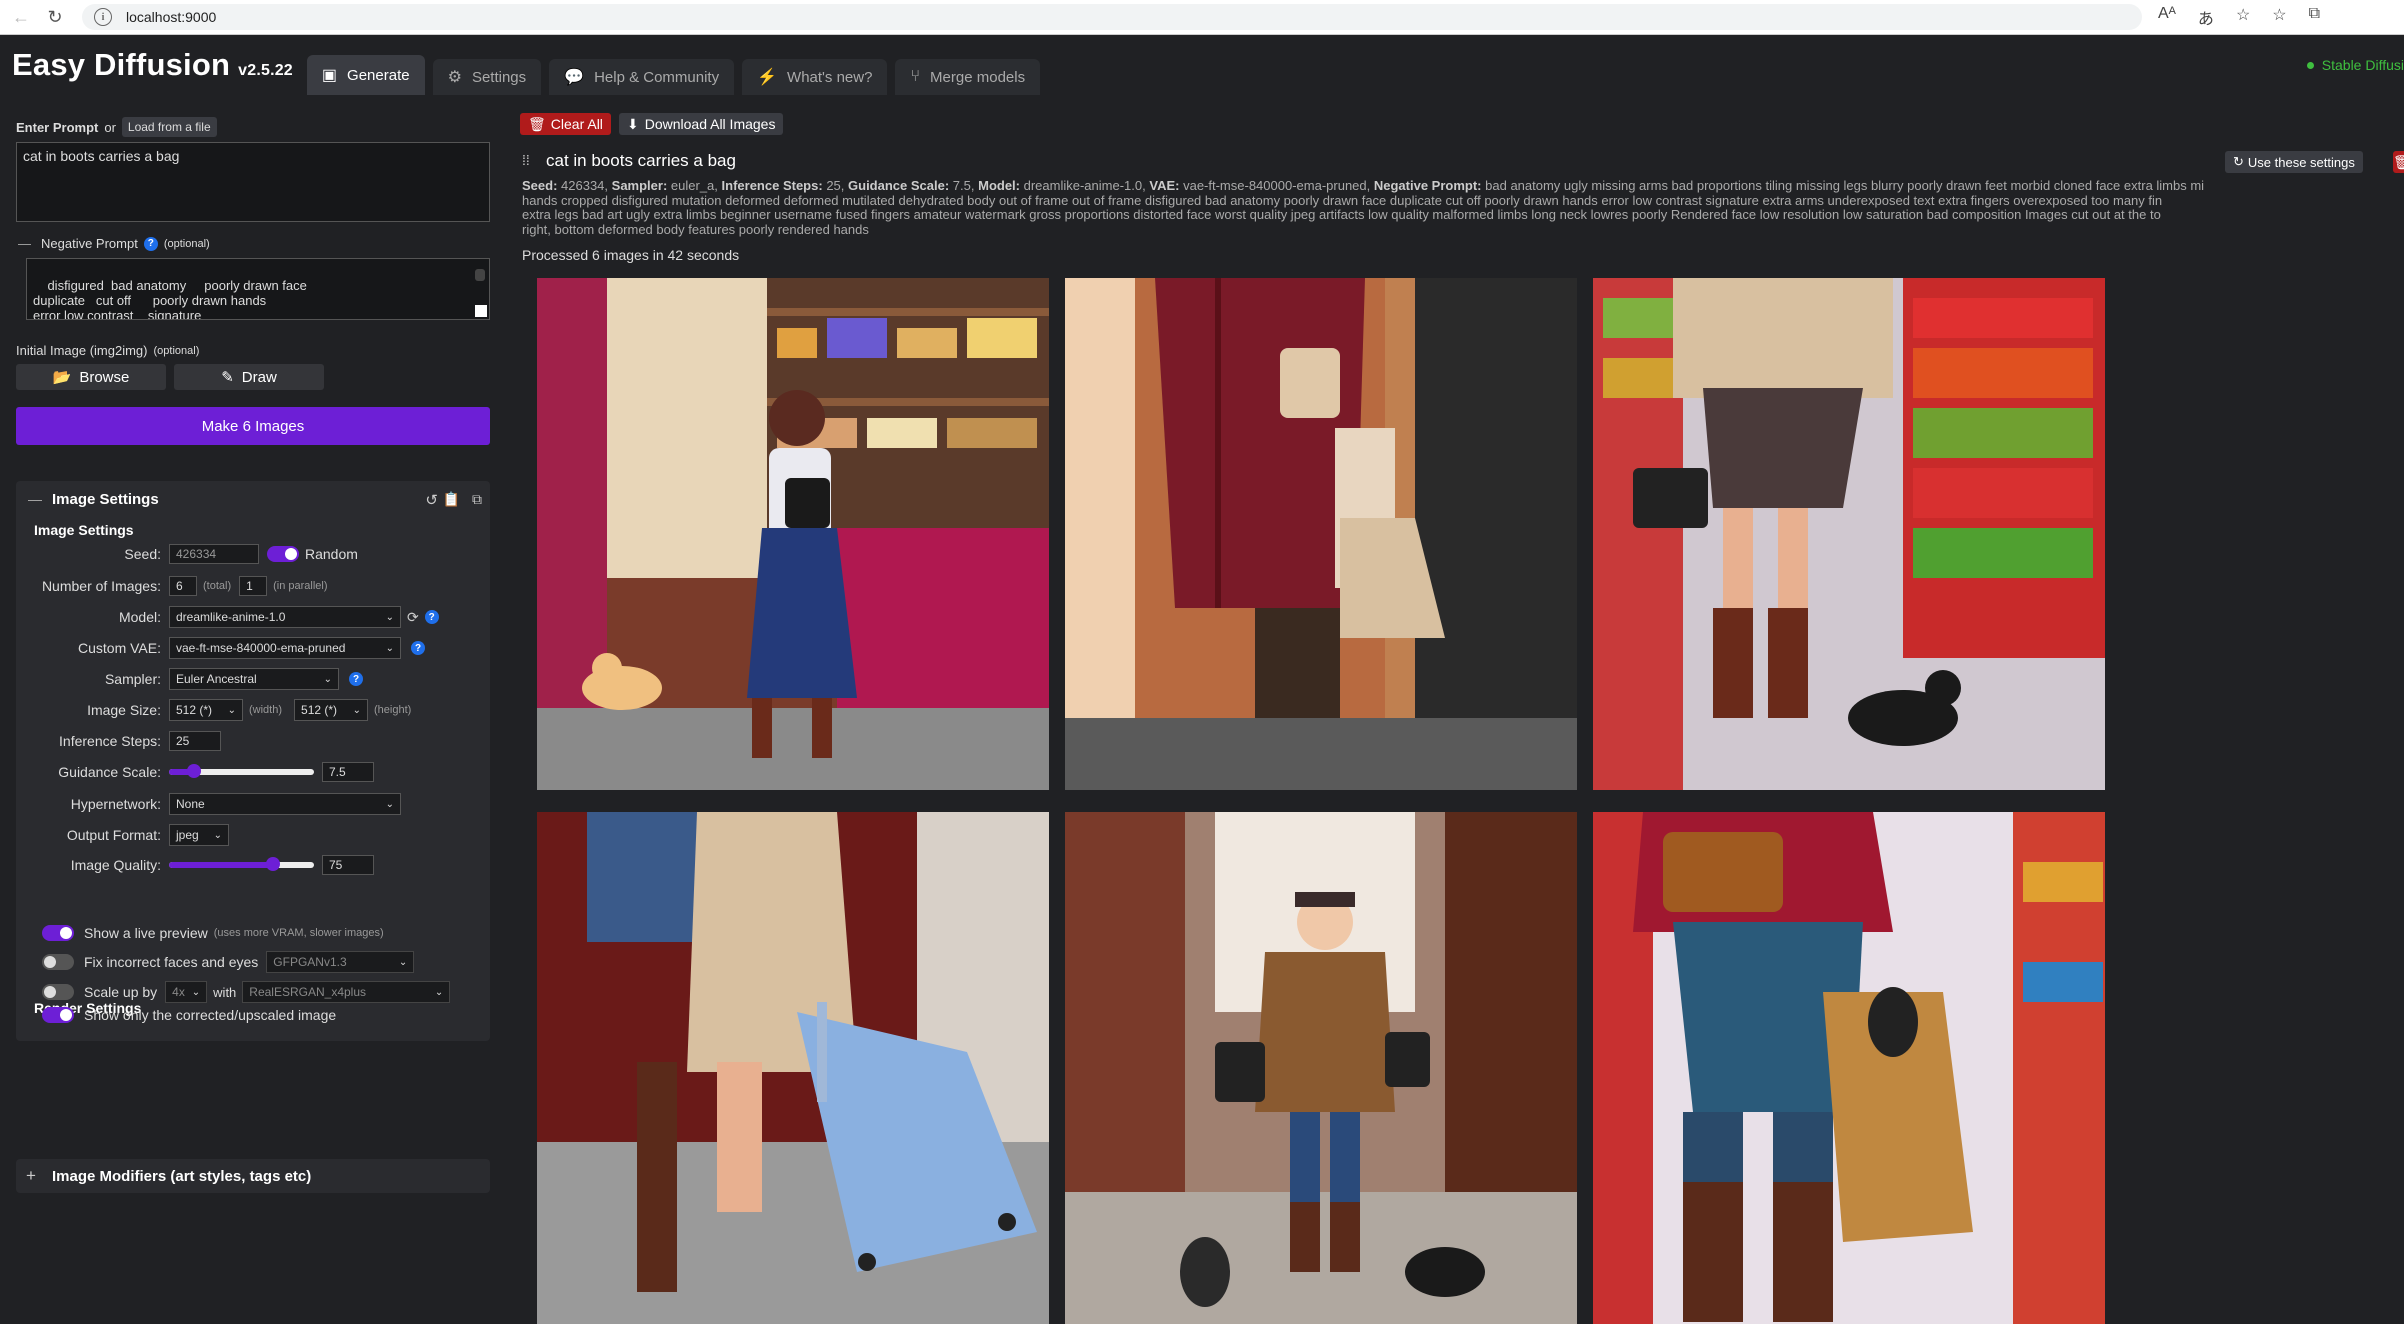 Image resolution: width=2404 pixels, height=1324 pixels. Describe the element at coordinates (58, 962) in the screenshot. I see `fix-faces-toggle` at that location.